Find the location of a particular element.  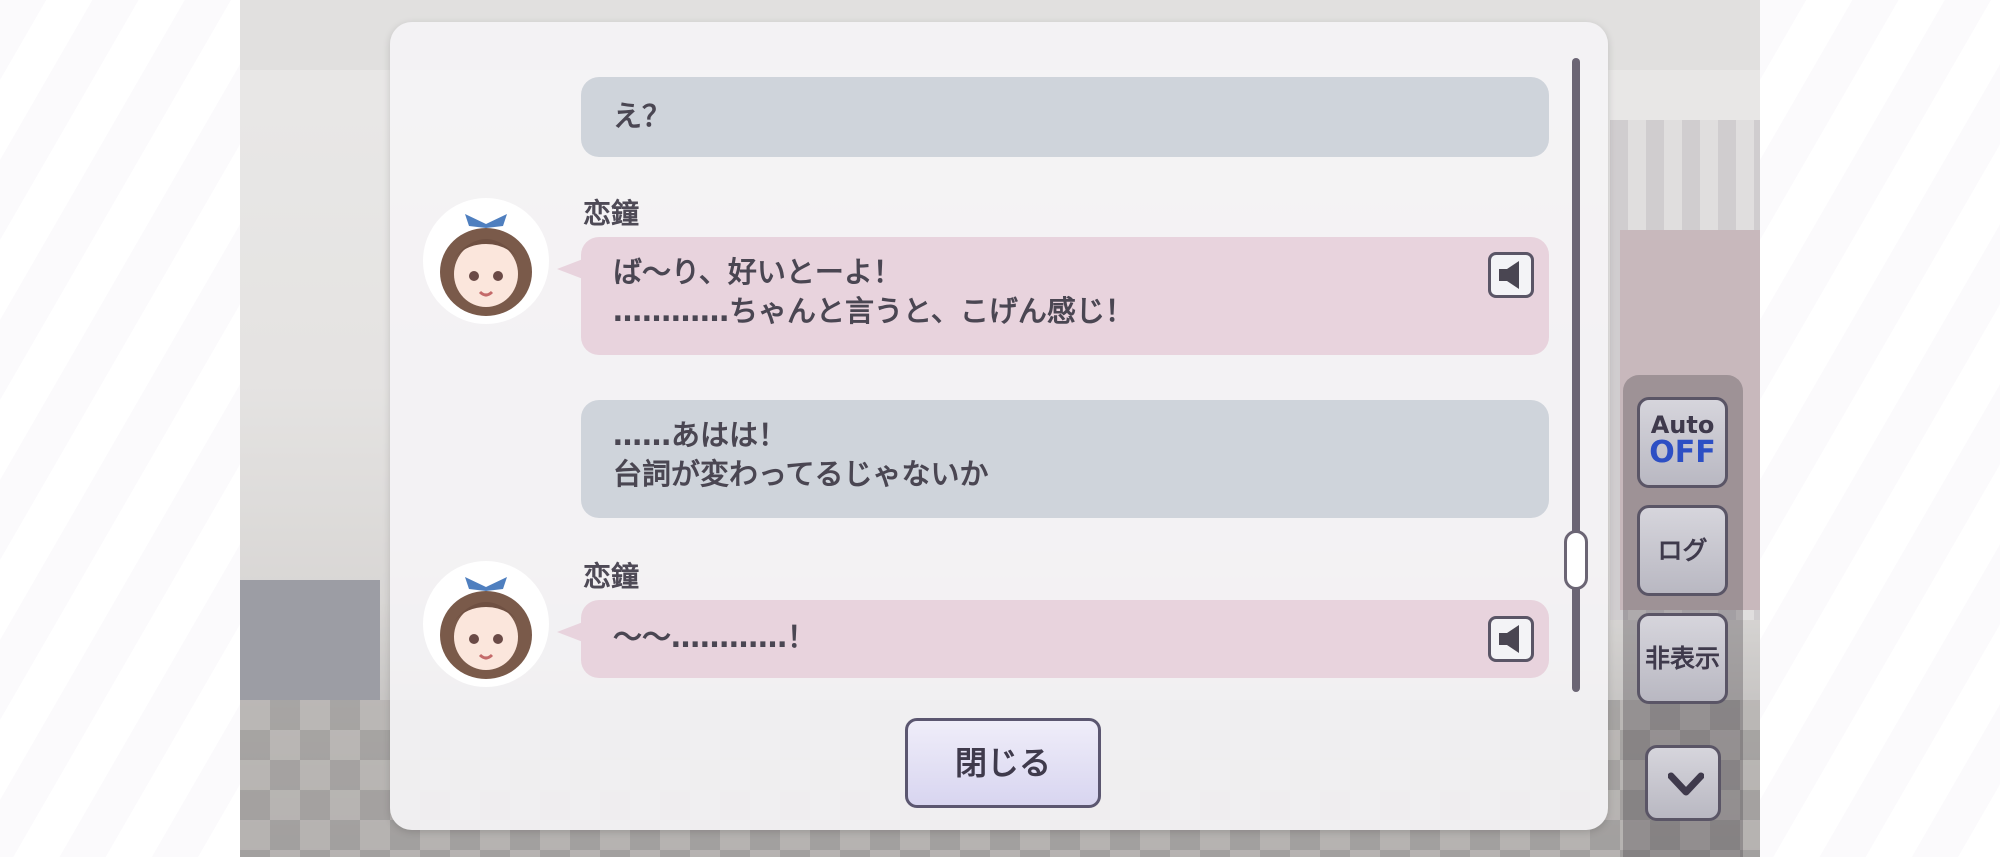

dialogue-line: ……あはは！ is located at coordinates (700, 435).